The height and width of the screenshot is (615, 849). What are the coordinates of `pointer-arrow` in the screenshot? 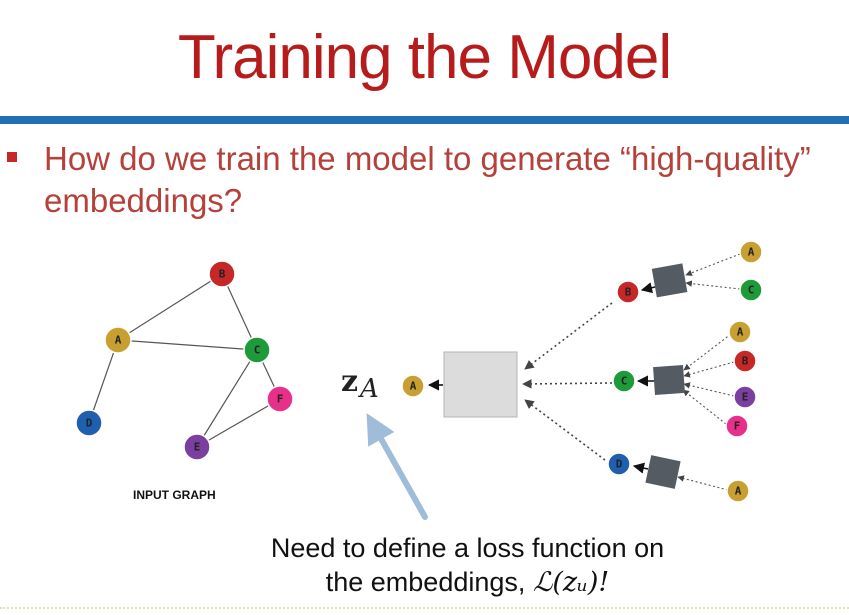 It's located at (397, 466).